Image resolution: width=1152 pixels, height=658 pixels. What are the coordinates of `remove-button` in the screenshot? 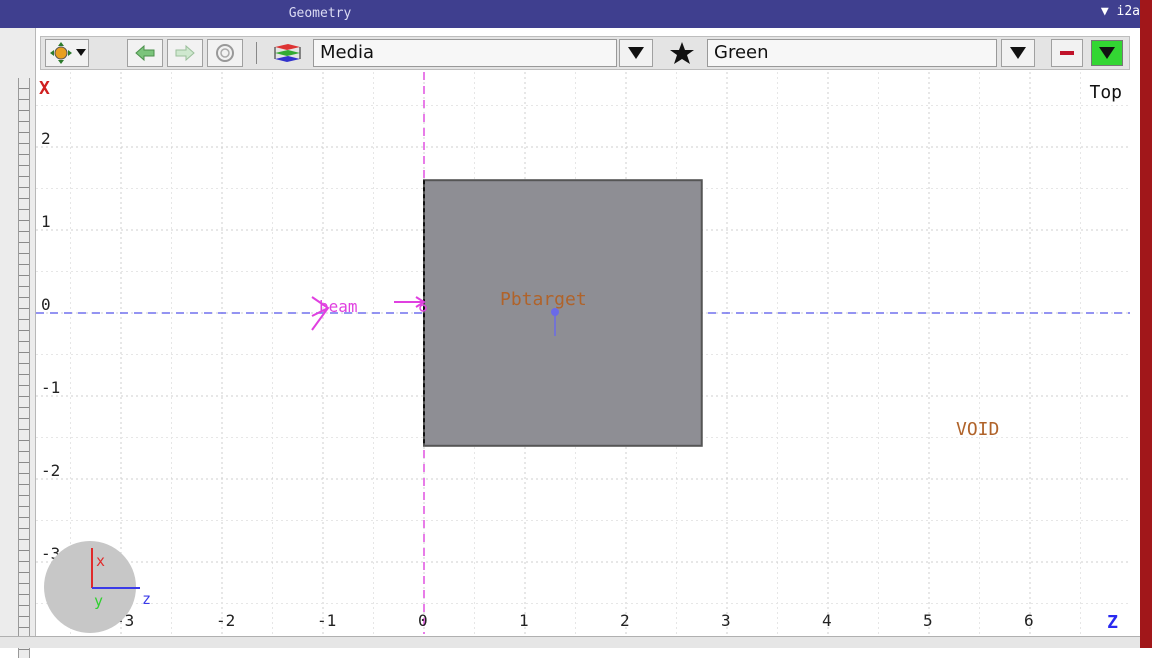 It's located at (1067, 53).